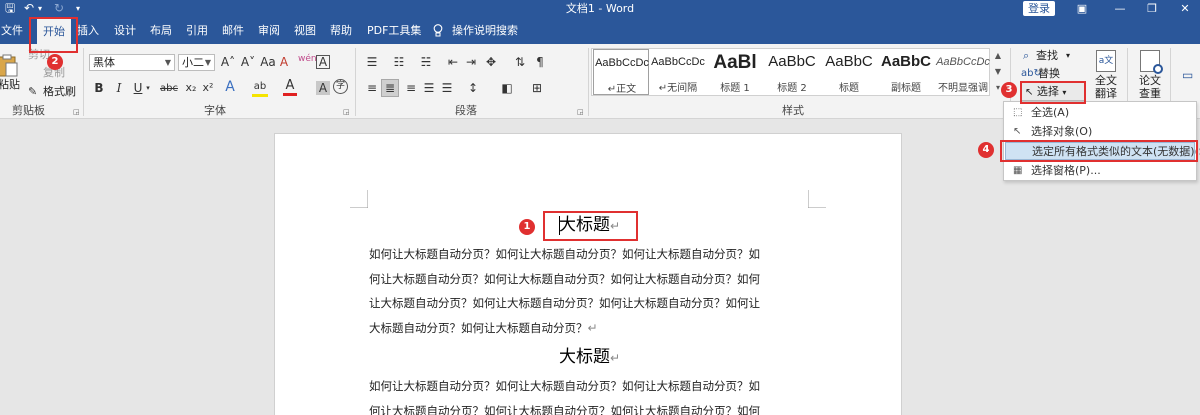 The image size is (1200, 415). Describe the element at coordinates (792, 61) in the screenshot. I see `style-preview: AaBbC` at that location.